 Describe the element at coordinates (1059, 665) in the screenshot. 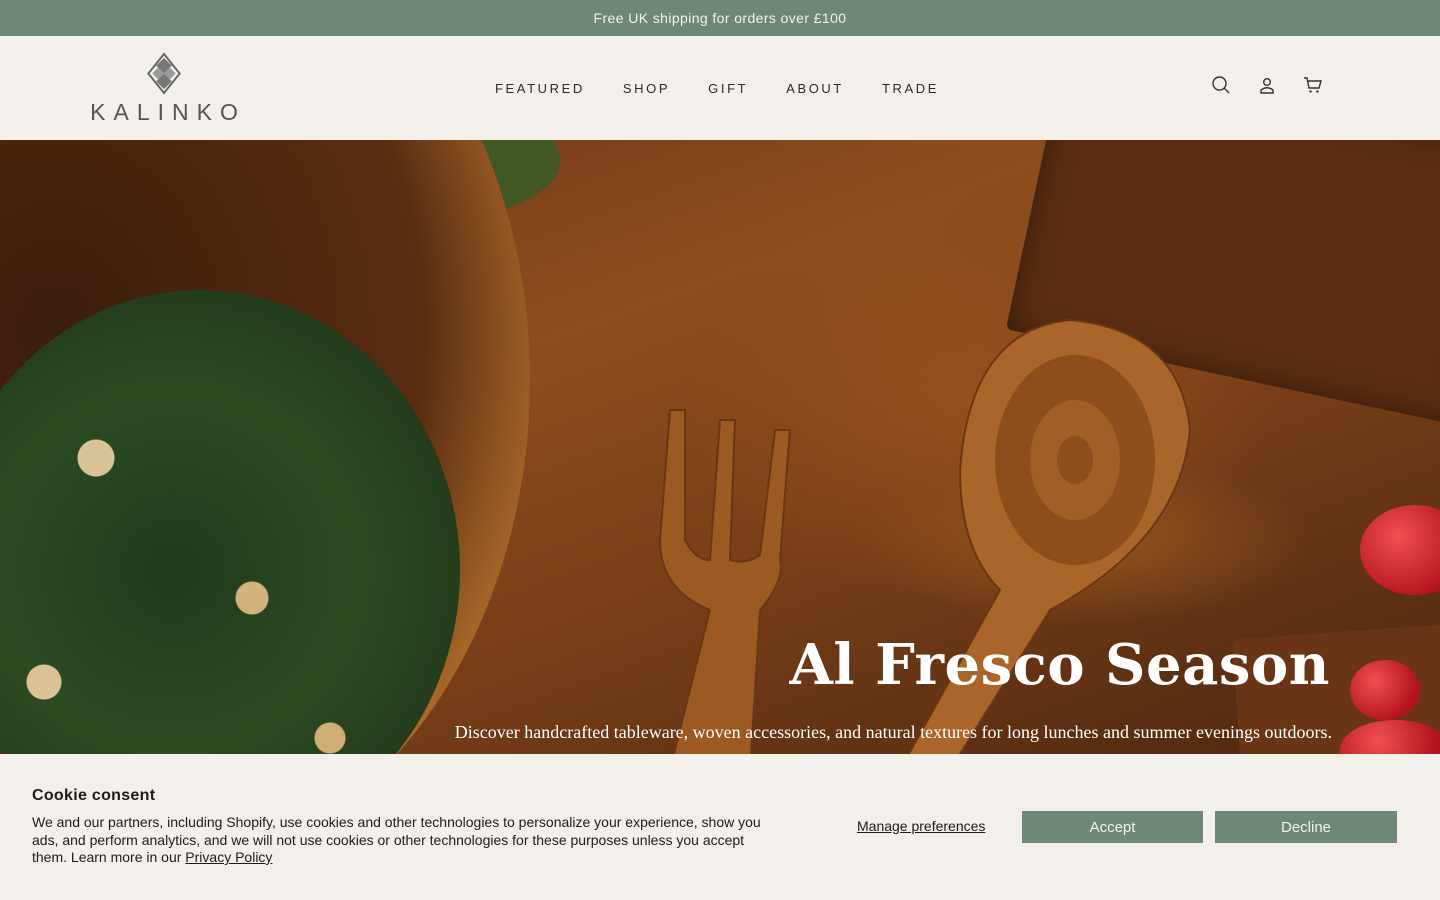

I see `hero-title: Al Fresco Season` at that location.